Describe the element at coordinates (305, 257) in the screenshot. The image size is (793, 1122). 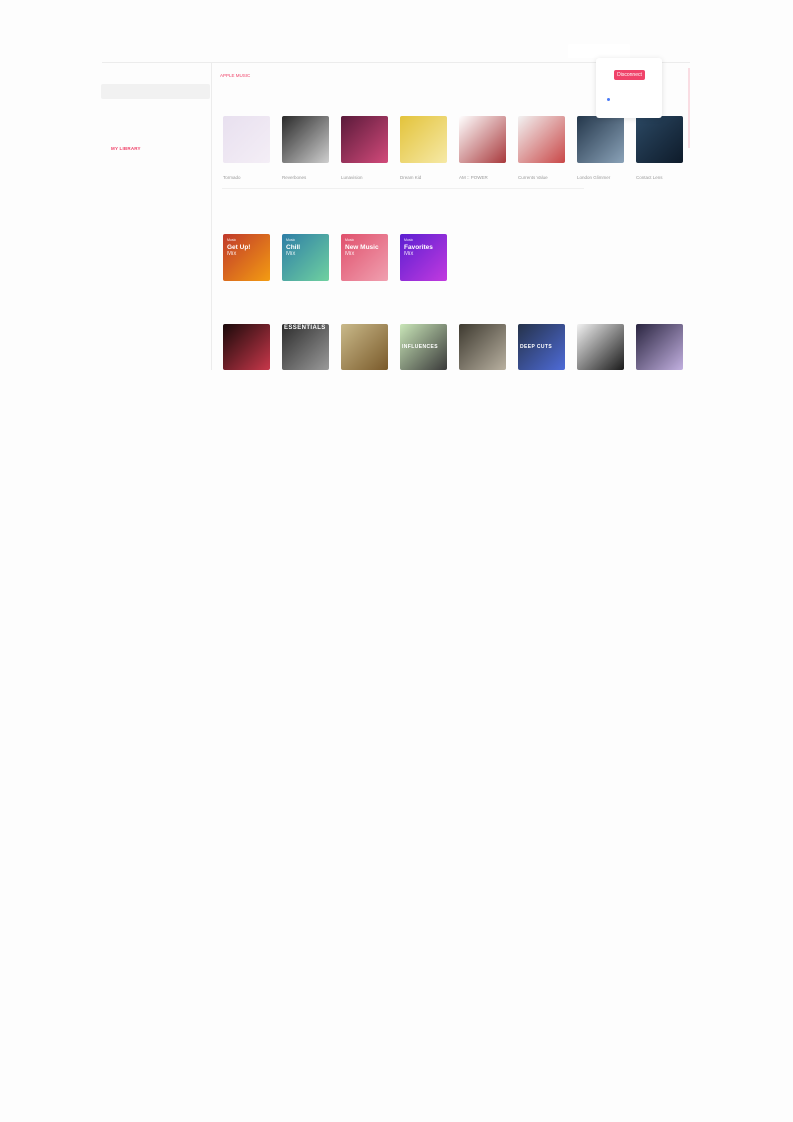
I see `mix-tile: Music Chill Mix` at that location.